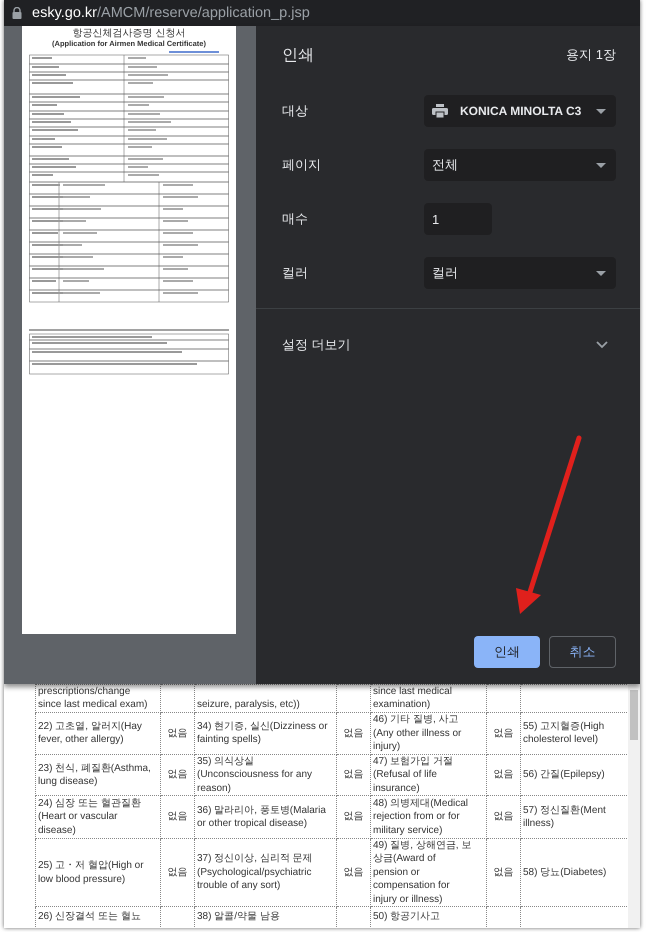  I want to click on setting-label: 매수, so click(295, 219).